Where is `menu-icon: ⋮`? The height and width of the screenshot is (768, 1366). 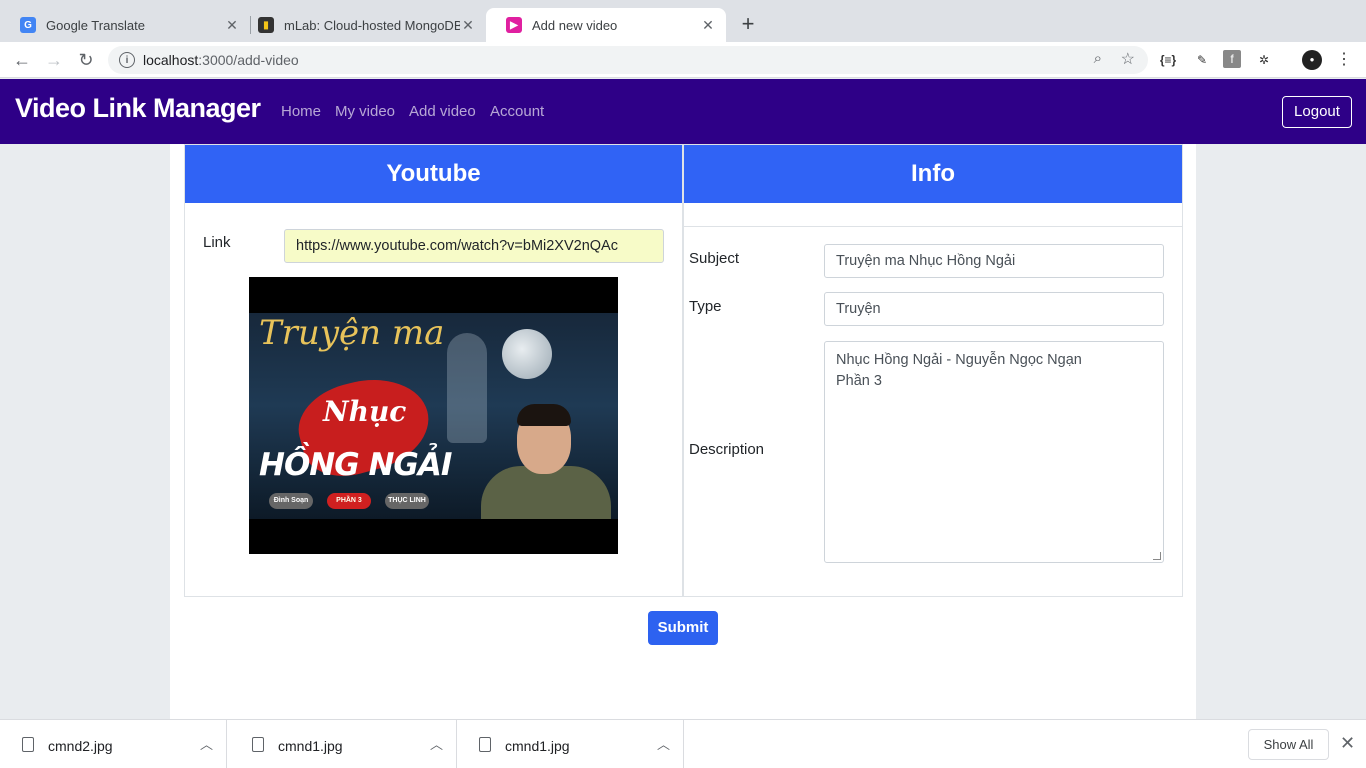 menu-icon: ⋮ is located at coordinates (1344, 60).